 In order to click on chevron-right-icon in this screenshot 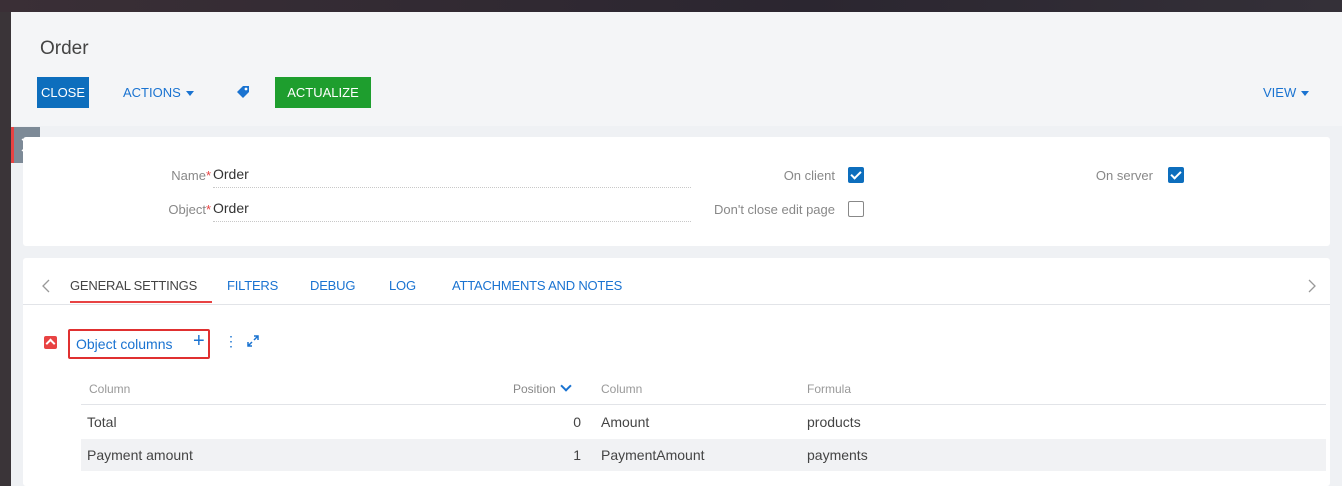, I will do `click(1312, 286)`.